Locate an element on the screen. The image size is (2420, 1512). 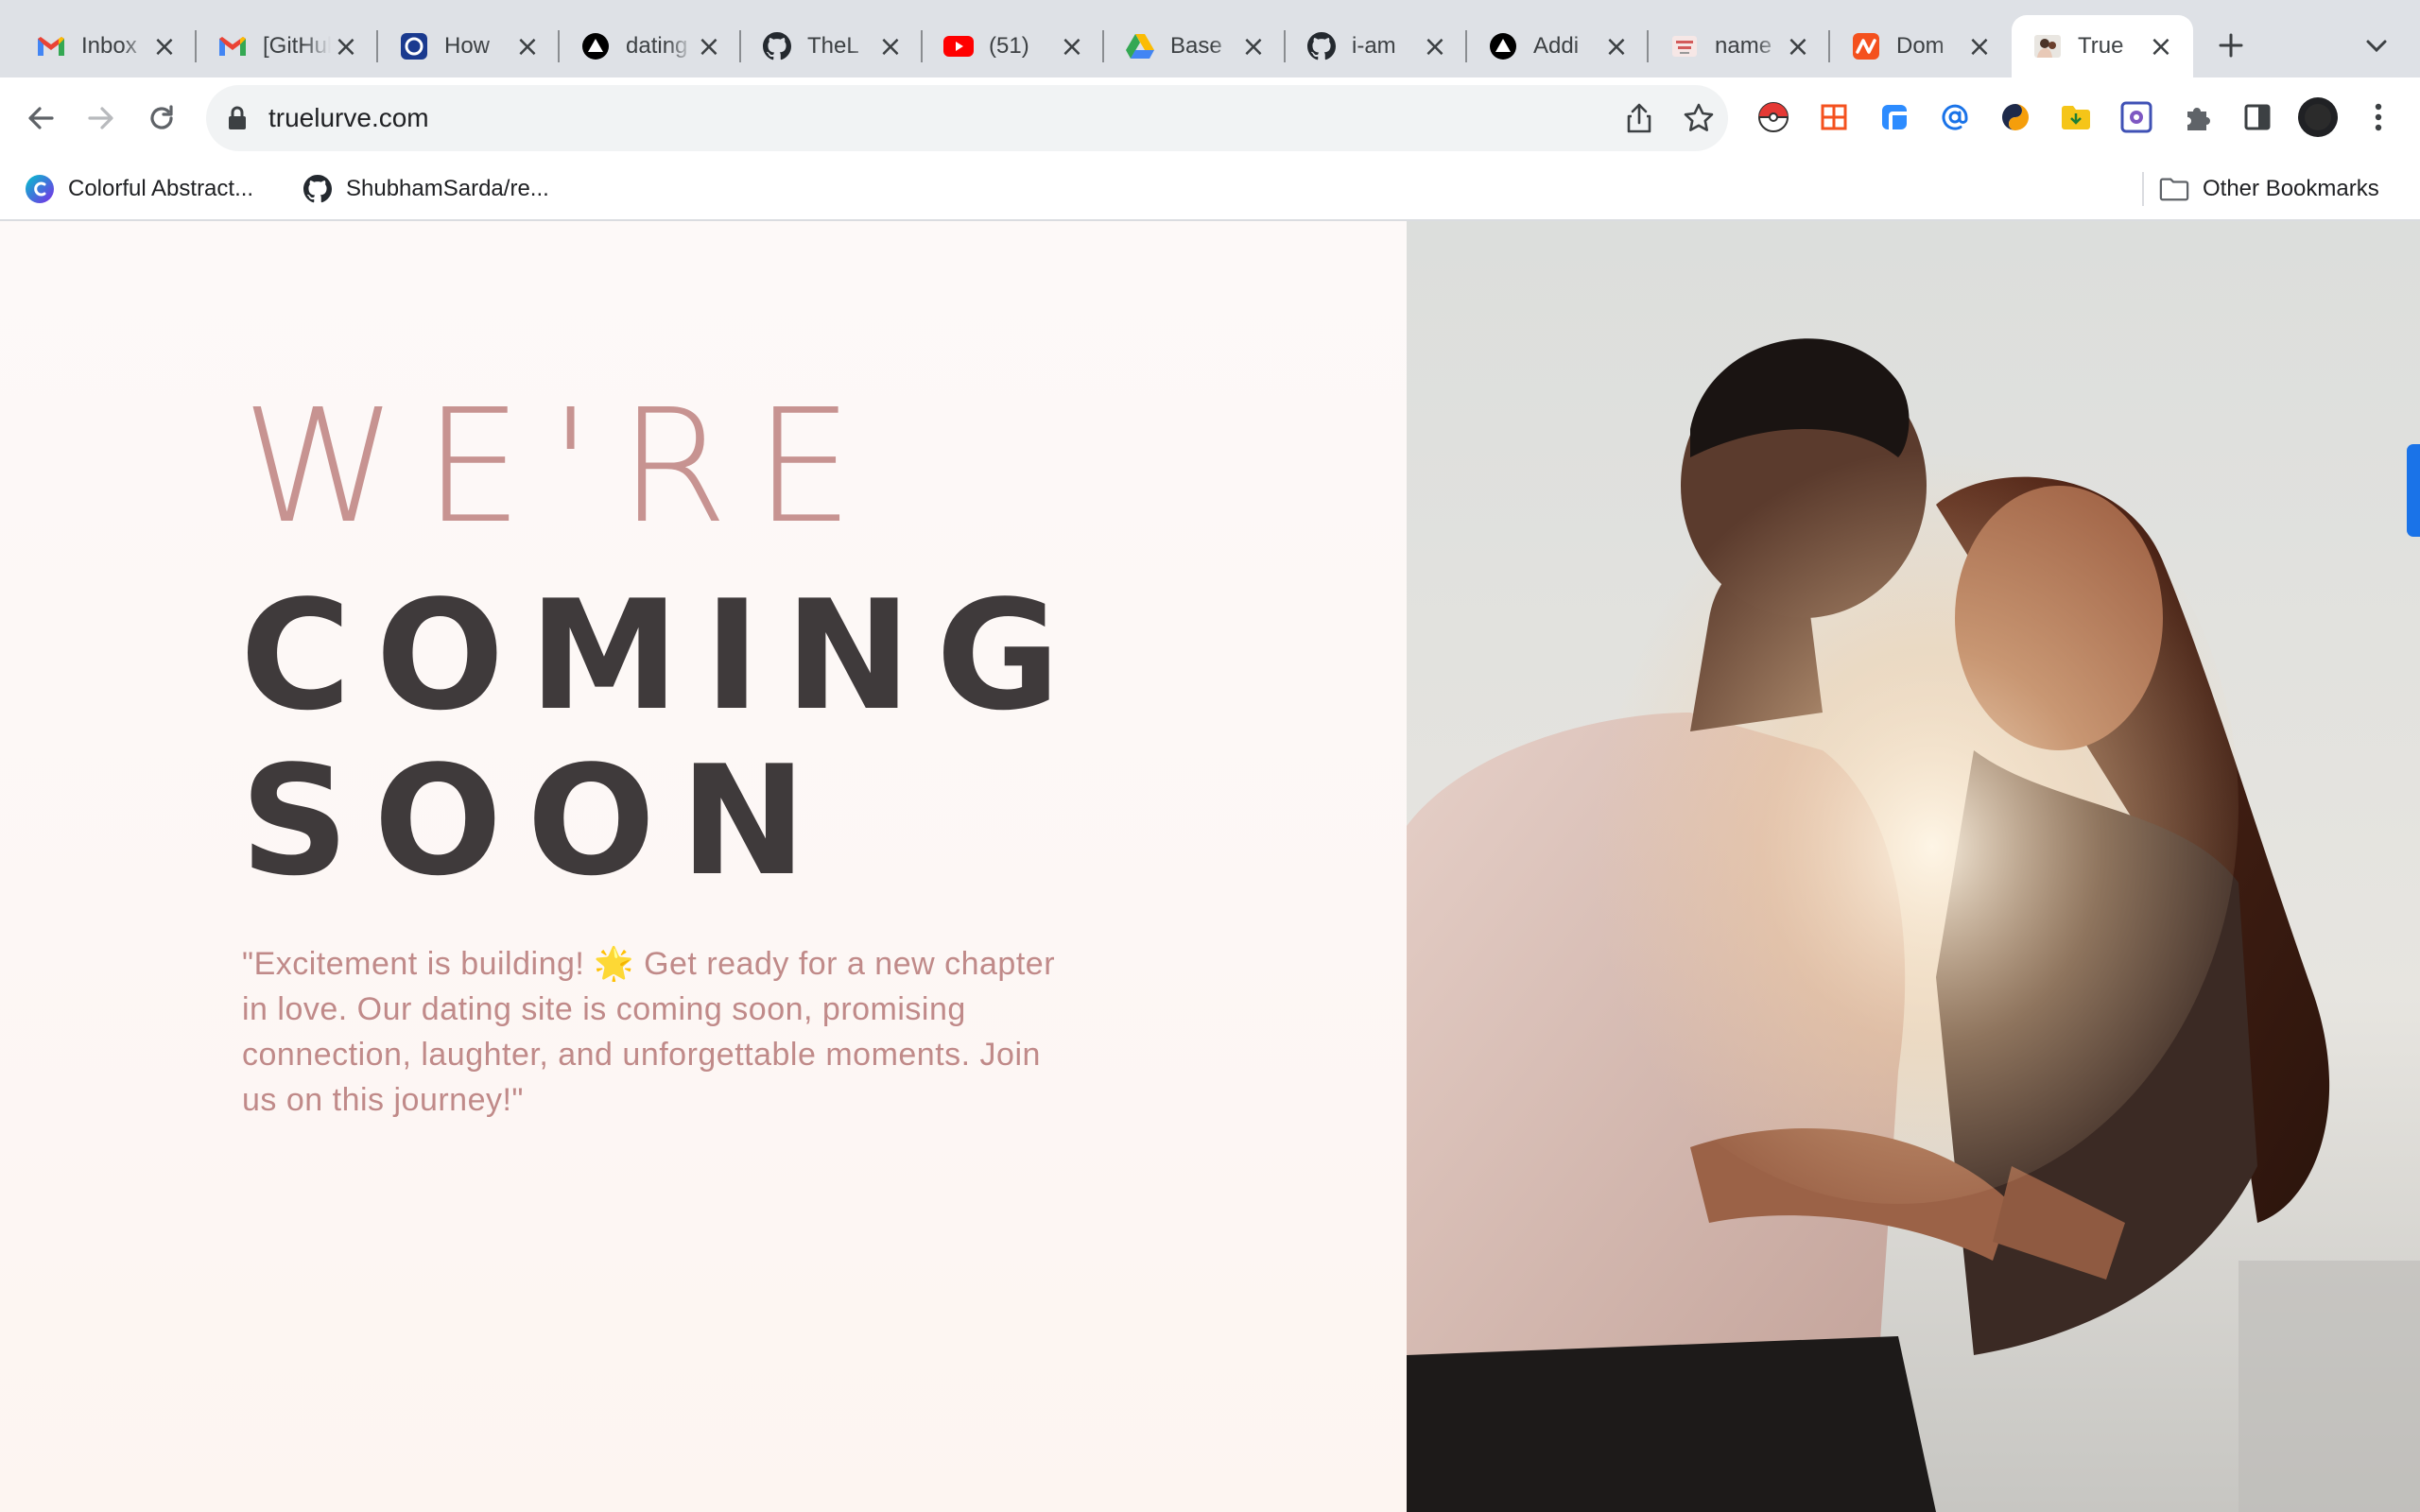
arrow-left-icon is located at coordinates (41, 118).